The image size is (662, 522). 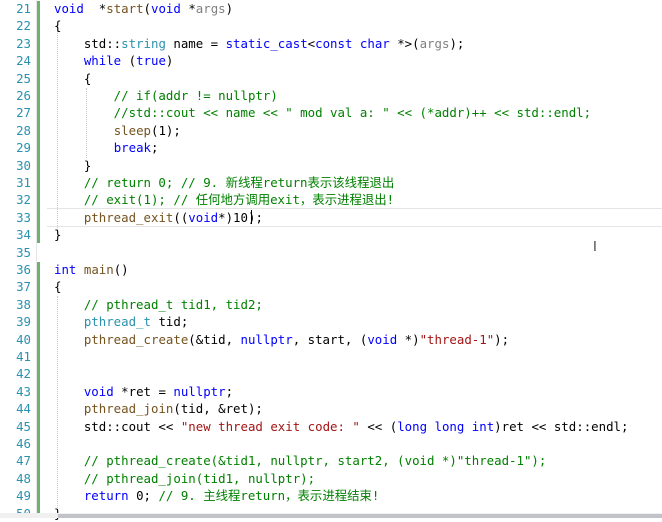 I want to click on code-token: // exit(1); // 任何地方调用exit，表示进程退出!, so click(x=224, y=200).